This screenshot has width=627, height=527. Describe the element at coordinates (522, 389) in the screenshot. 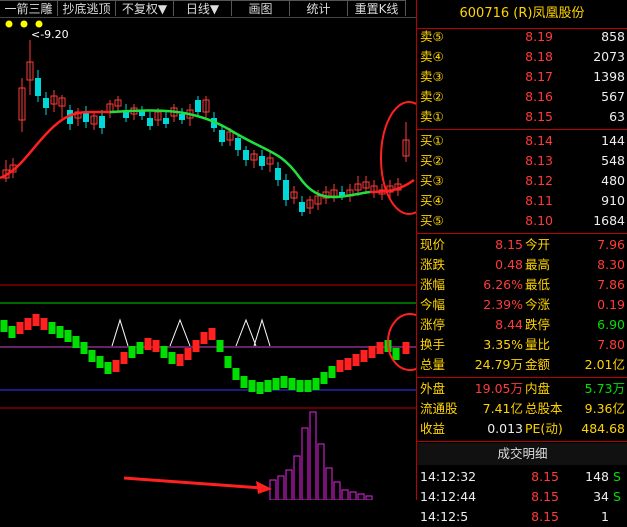

I see `info-row: 外盘 19.05万 内盘 5.73万` at that location.